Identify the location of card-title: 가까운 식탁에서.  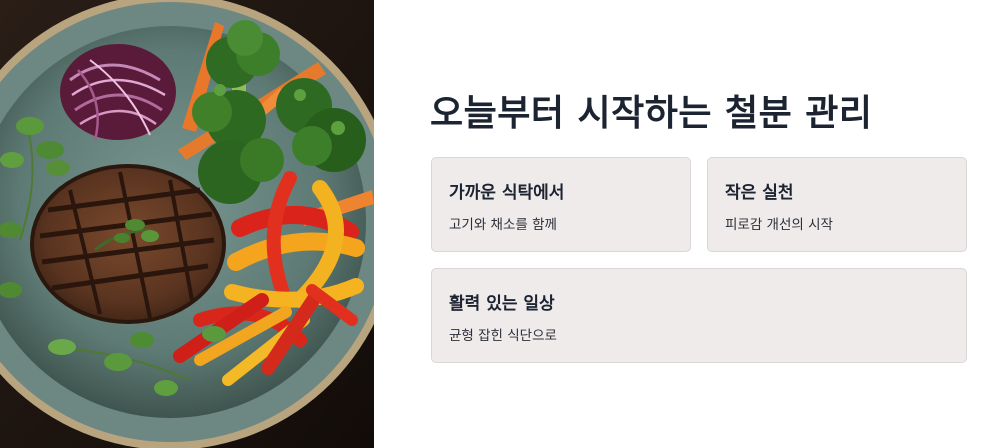
(507, 193).